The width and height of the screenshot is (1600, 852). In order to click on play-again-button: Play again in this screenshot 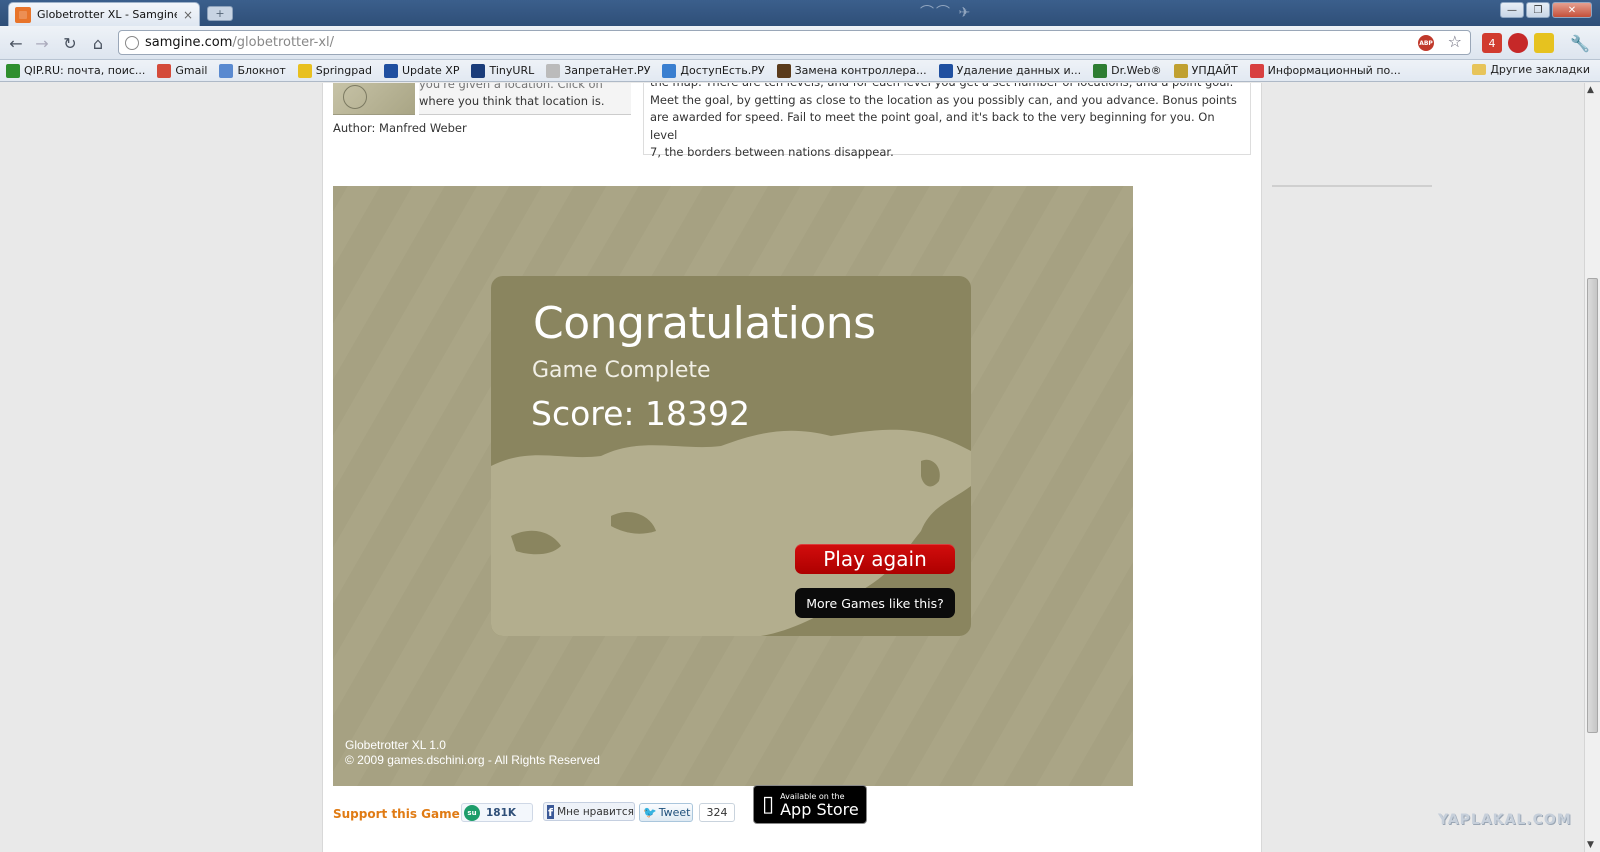, I will do `click(875, 559)`.